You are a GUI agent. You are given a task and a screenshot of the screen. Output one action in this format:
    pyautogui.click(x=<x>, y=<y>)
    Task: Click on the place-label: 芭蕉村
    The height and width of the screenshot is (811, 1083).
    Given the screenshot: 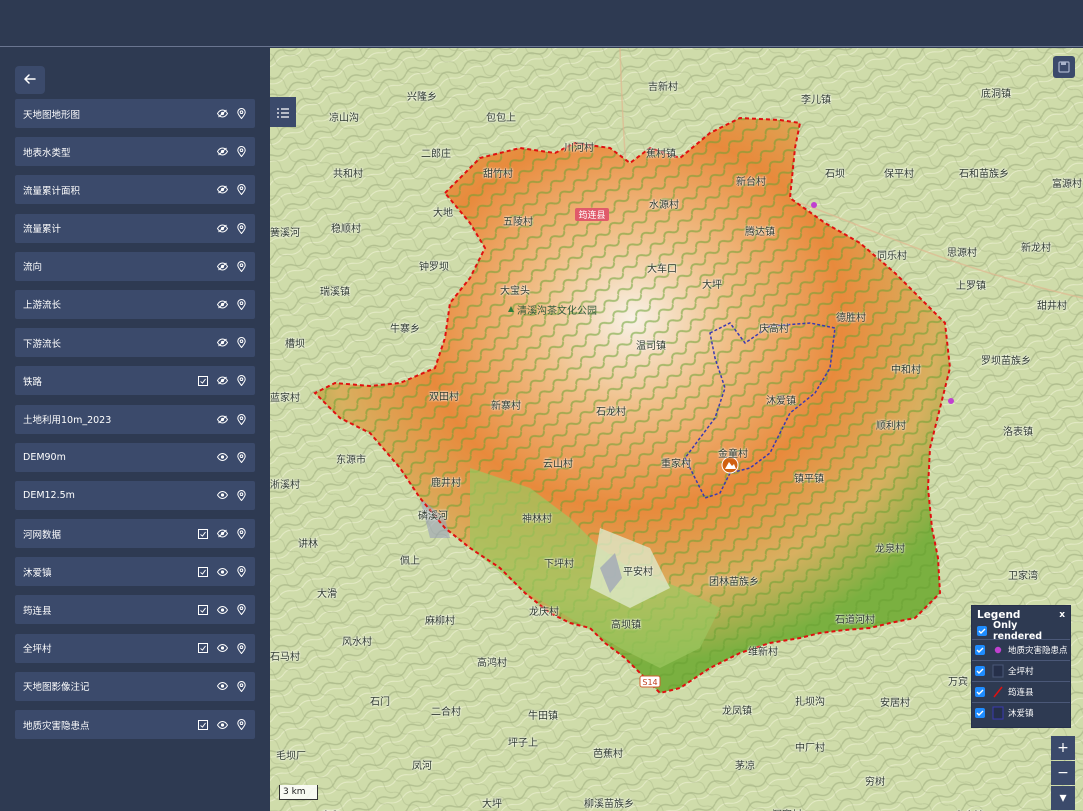 What is the action you would take?
    pyautogui.click(x=608, y=754)
    